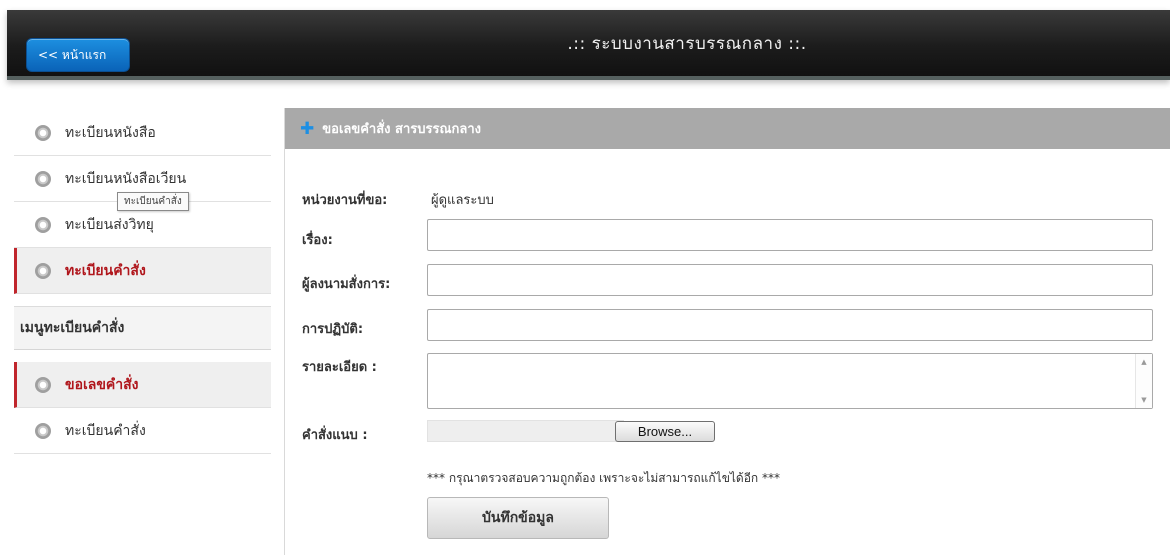  Describe the element at coordinates (153, 201) in the screenshot. I see `tooltip: ทะเบียนคำสั่ง` at that location.